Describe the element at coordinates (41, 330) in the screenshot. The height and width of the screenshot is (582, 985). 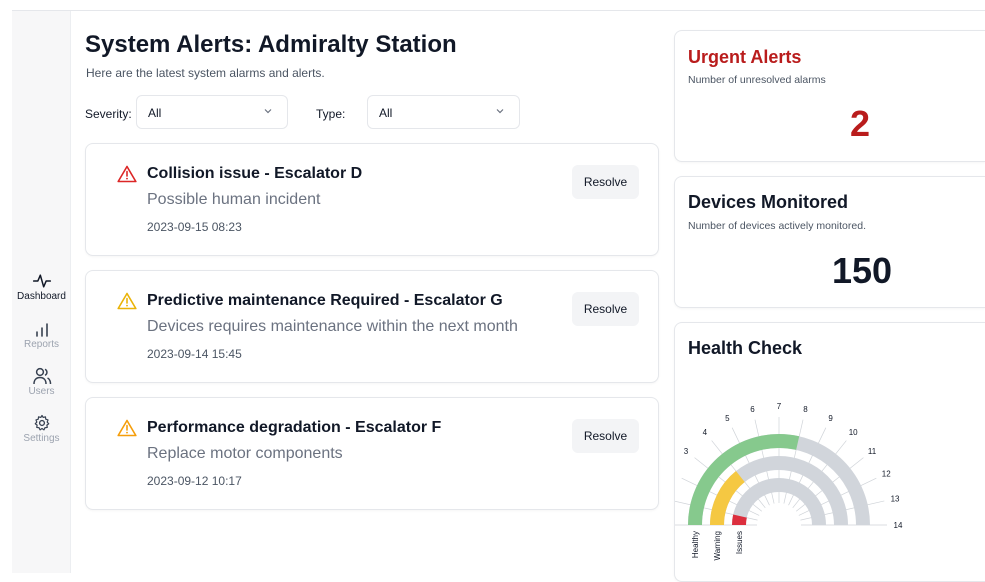
I see `bar-chart-icon` at that location.